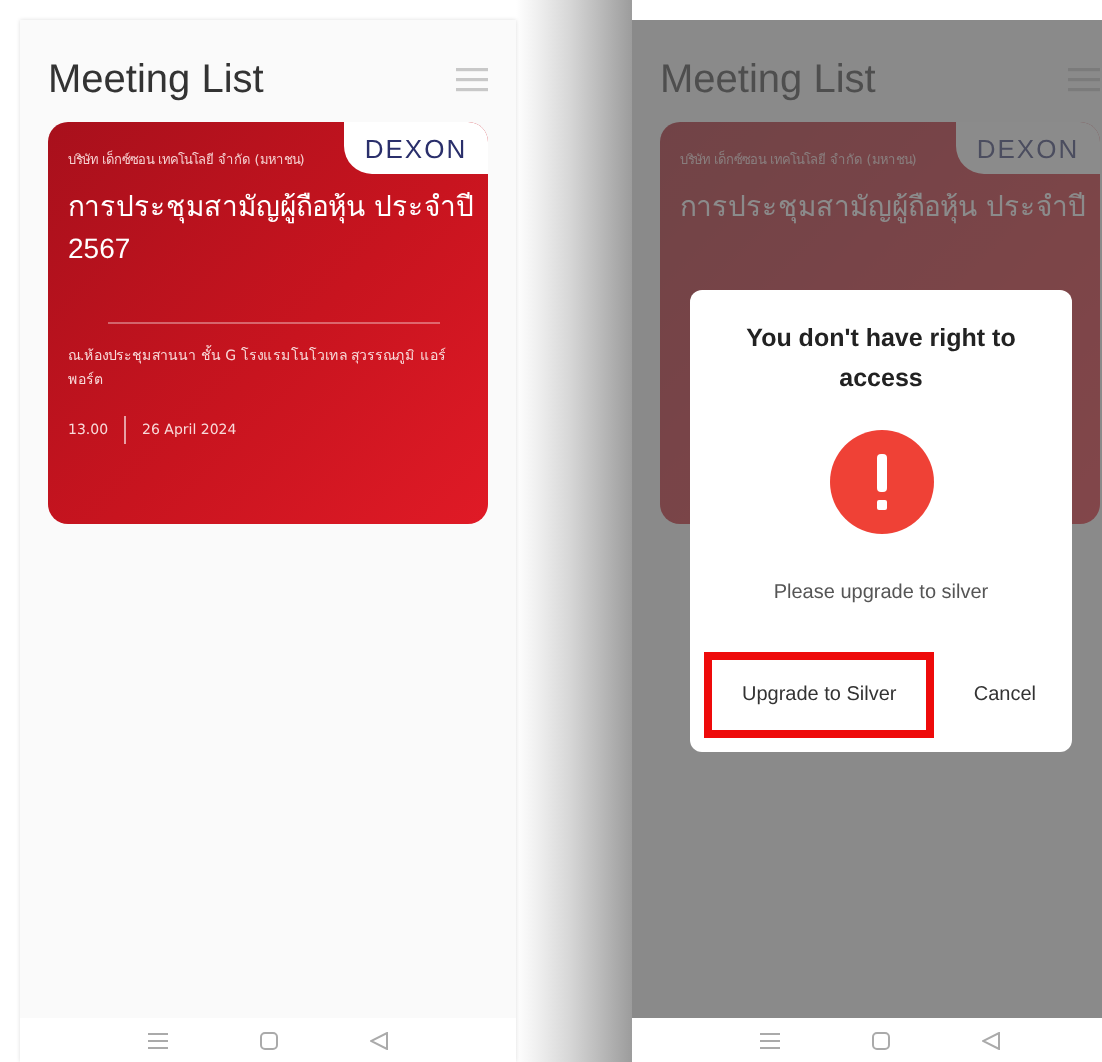 Image resolution: width=1102 pixels, height=1062 pixels. Describe the element at coordinates (881, 359) in the screenshot. I see `dialog-title: You don't have right to access` at that location.